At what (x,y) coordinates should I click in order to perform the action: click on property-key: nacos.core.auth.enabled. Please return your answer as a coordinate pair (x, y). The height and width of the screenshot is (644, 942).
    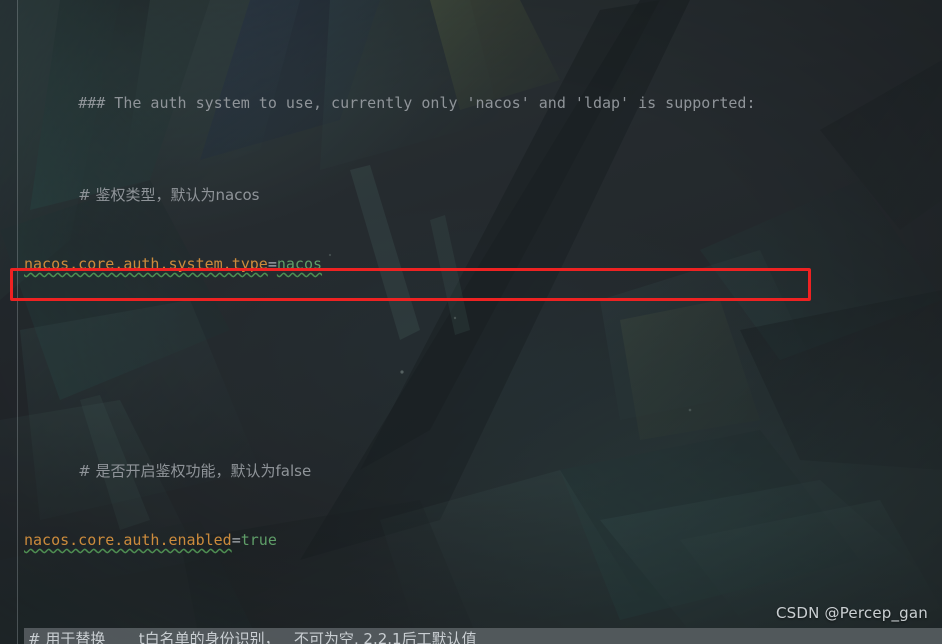
    Looking at the image, I should click on (128, 540).